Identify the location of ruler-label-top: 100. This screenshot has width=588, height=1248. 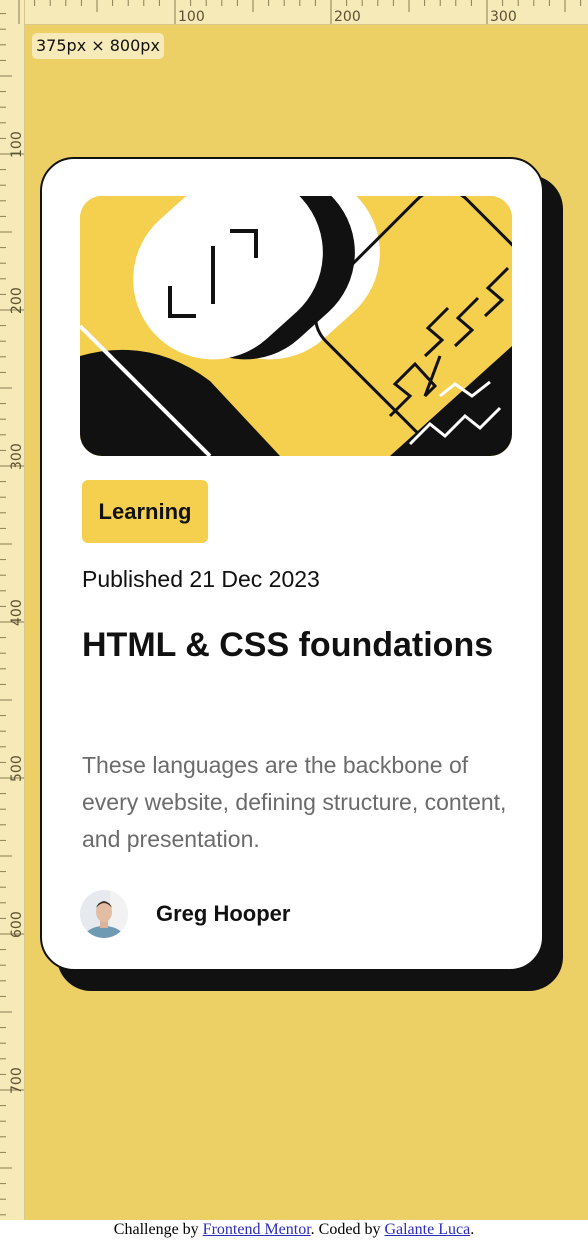
(191, 17).